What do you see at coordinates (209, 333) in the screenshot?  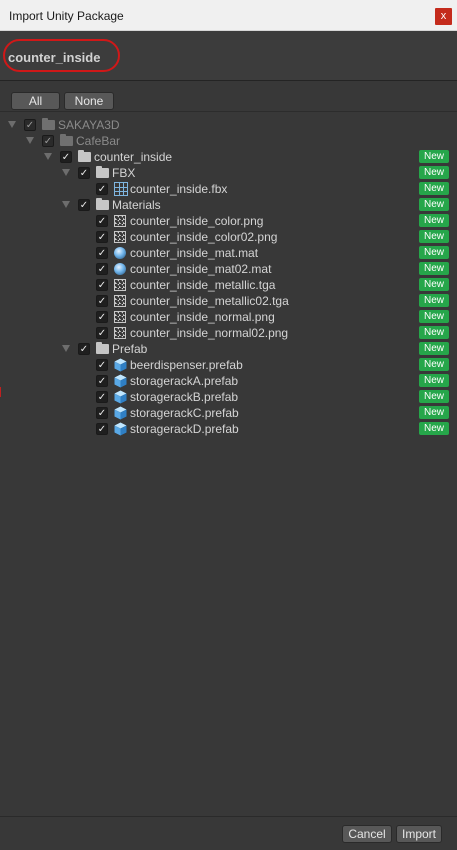 I see `tree-item-label: counter_inside_normal02.png` at bounding box center [209, 333].